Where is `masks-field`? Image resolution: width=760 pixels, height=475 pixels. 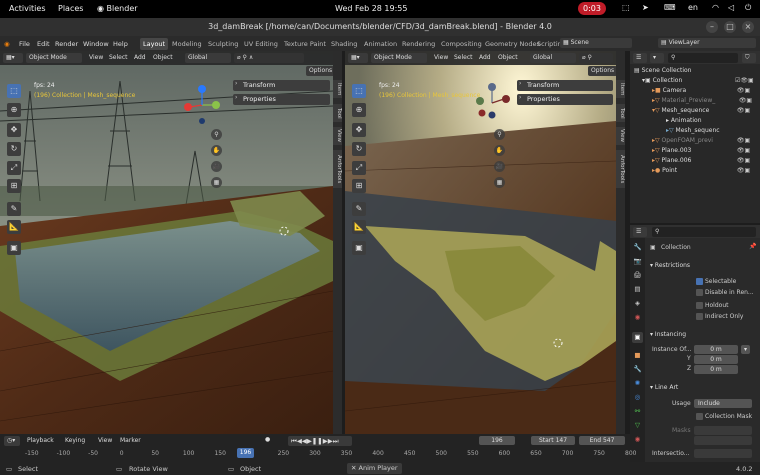 masks-field is located at coordinates (723, 430).